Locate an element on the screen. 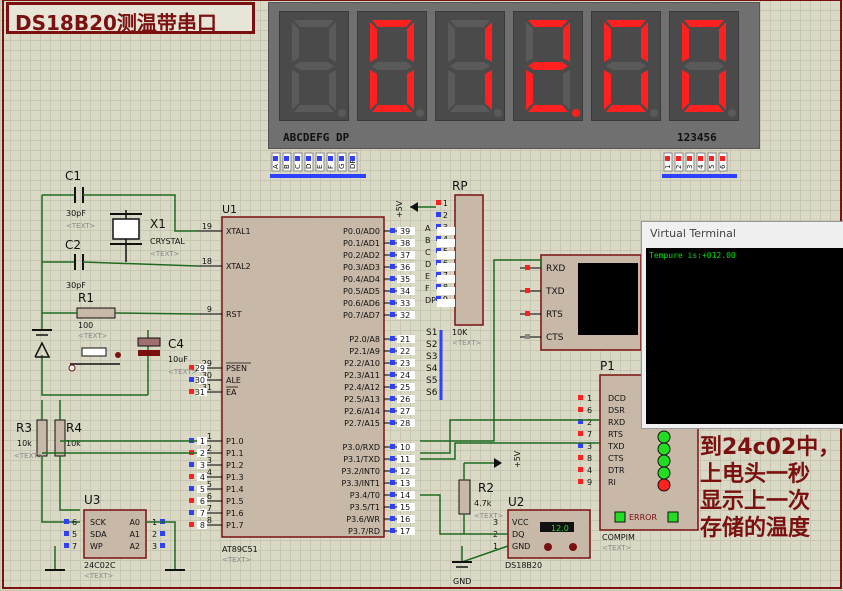 The height and width of the screenshot is (591, 843). r2-text: <TEXT> is located at coordinates (489, 516).